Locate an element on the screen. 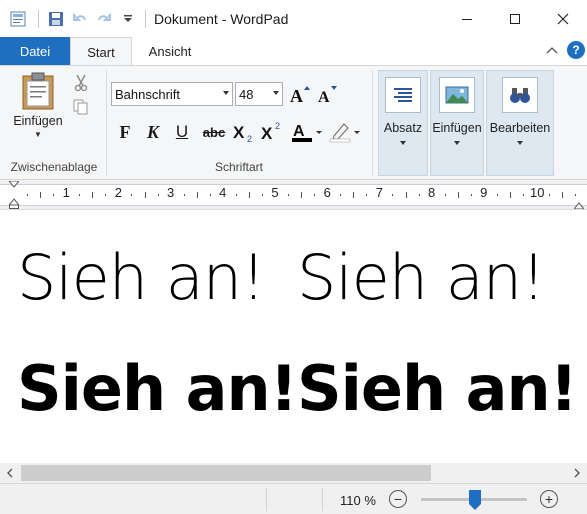  scrollbar-thumb is located at coordinates (226, 473).